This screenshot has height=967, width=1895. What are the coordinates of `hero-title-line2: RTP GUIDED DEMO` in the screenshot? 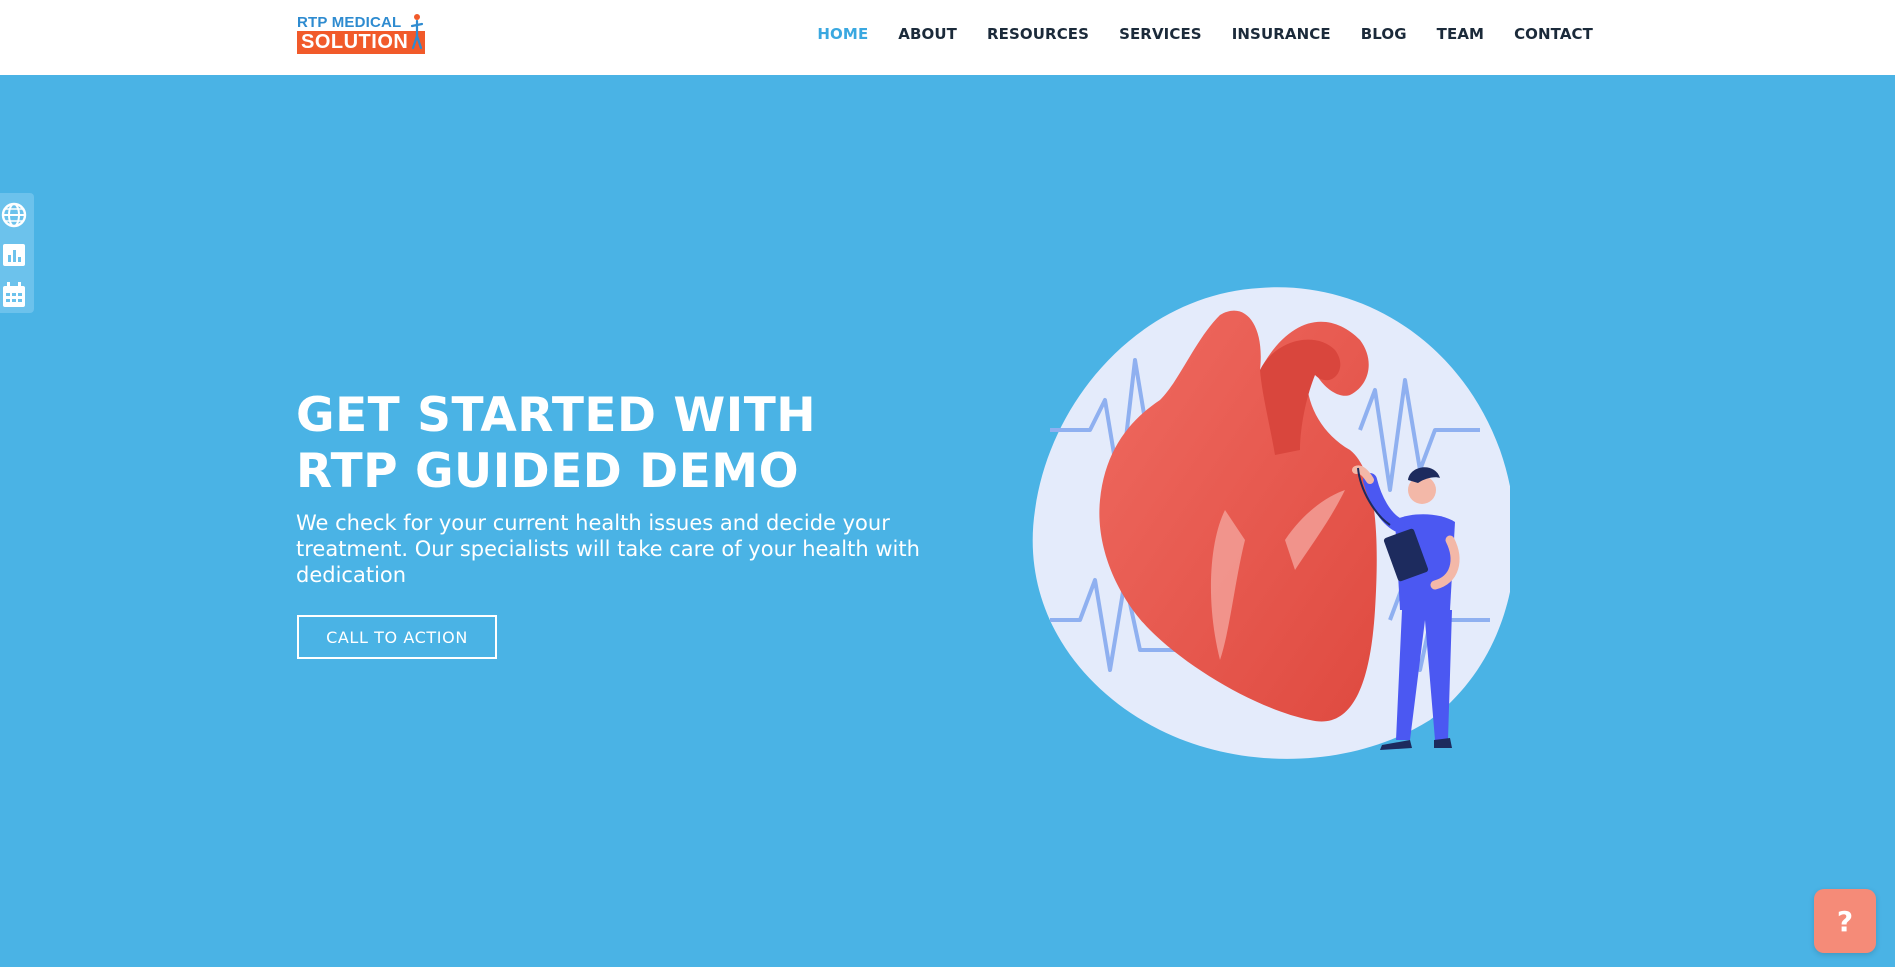 It's located at (548, 471).